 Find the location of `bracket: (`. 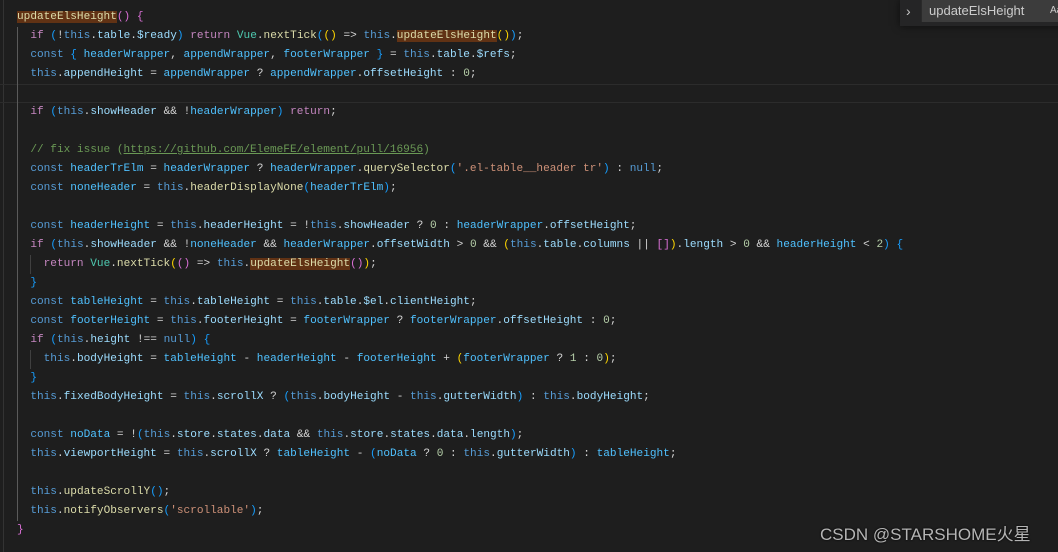

bracket: ( is located at coordinates (173, 264).